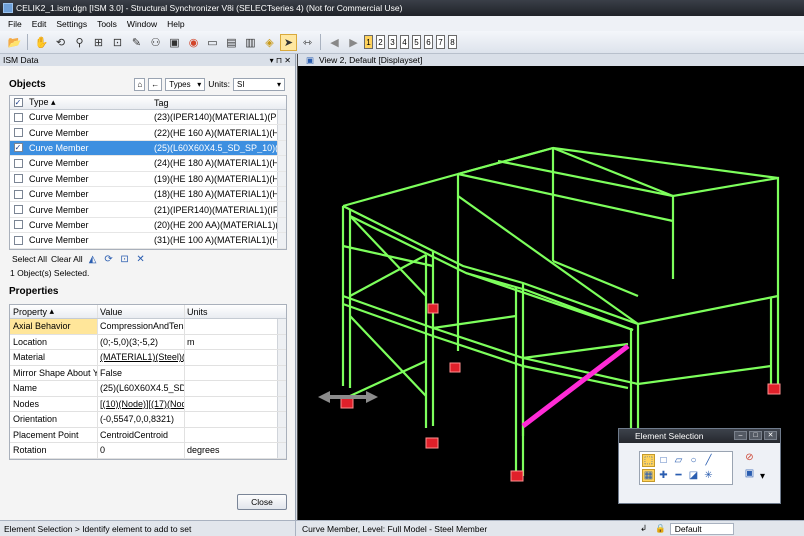 This screenshot has height=536, width=804. What do you see at coordinates (218, 103) in the screenshot?
I see `tag-column-header: Tag` at bounding box center [218, 103].